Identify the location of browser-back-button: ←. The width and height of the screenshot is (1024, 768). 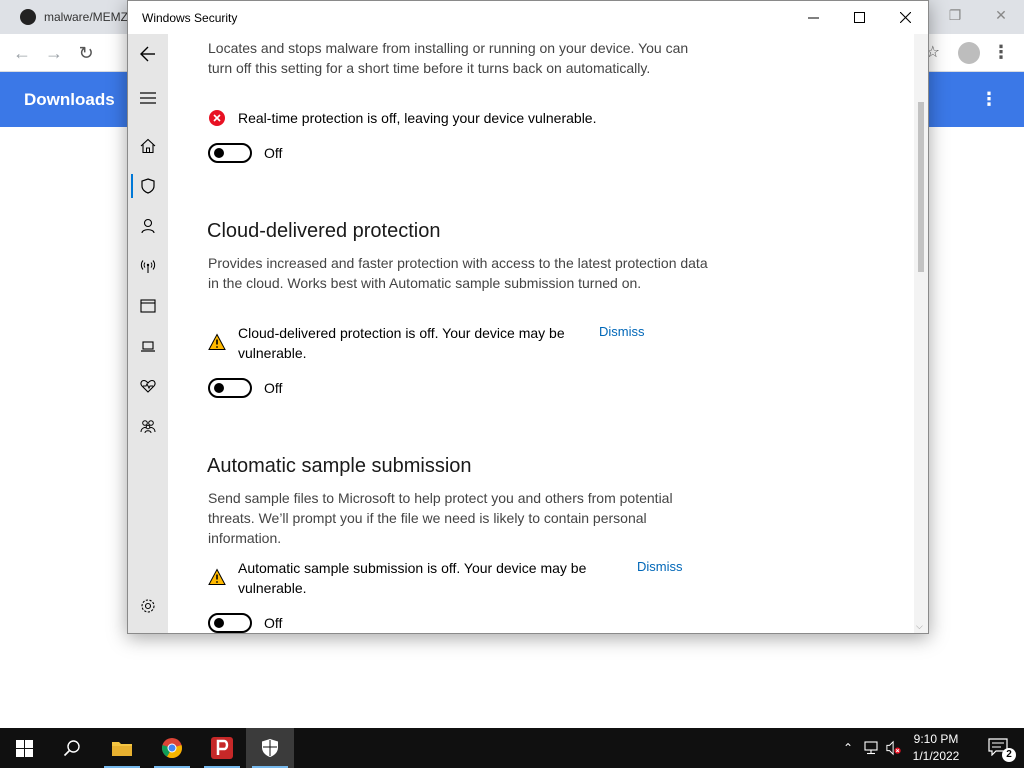
(22, 53).